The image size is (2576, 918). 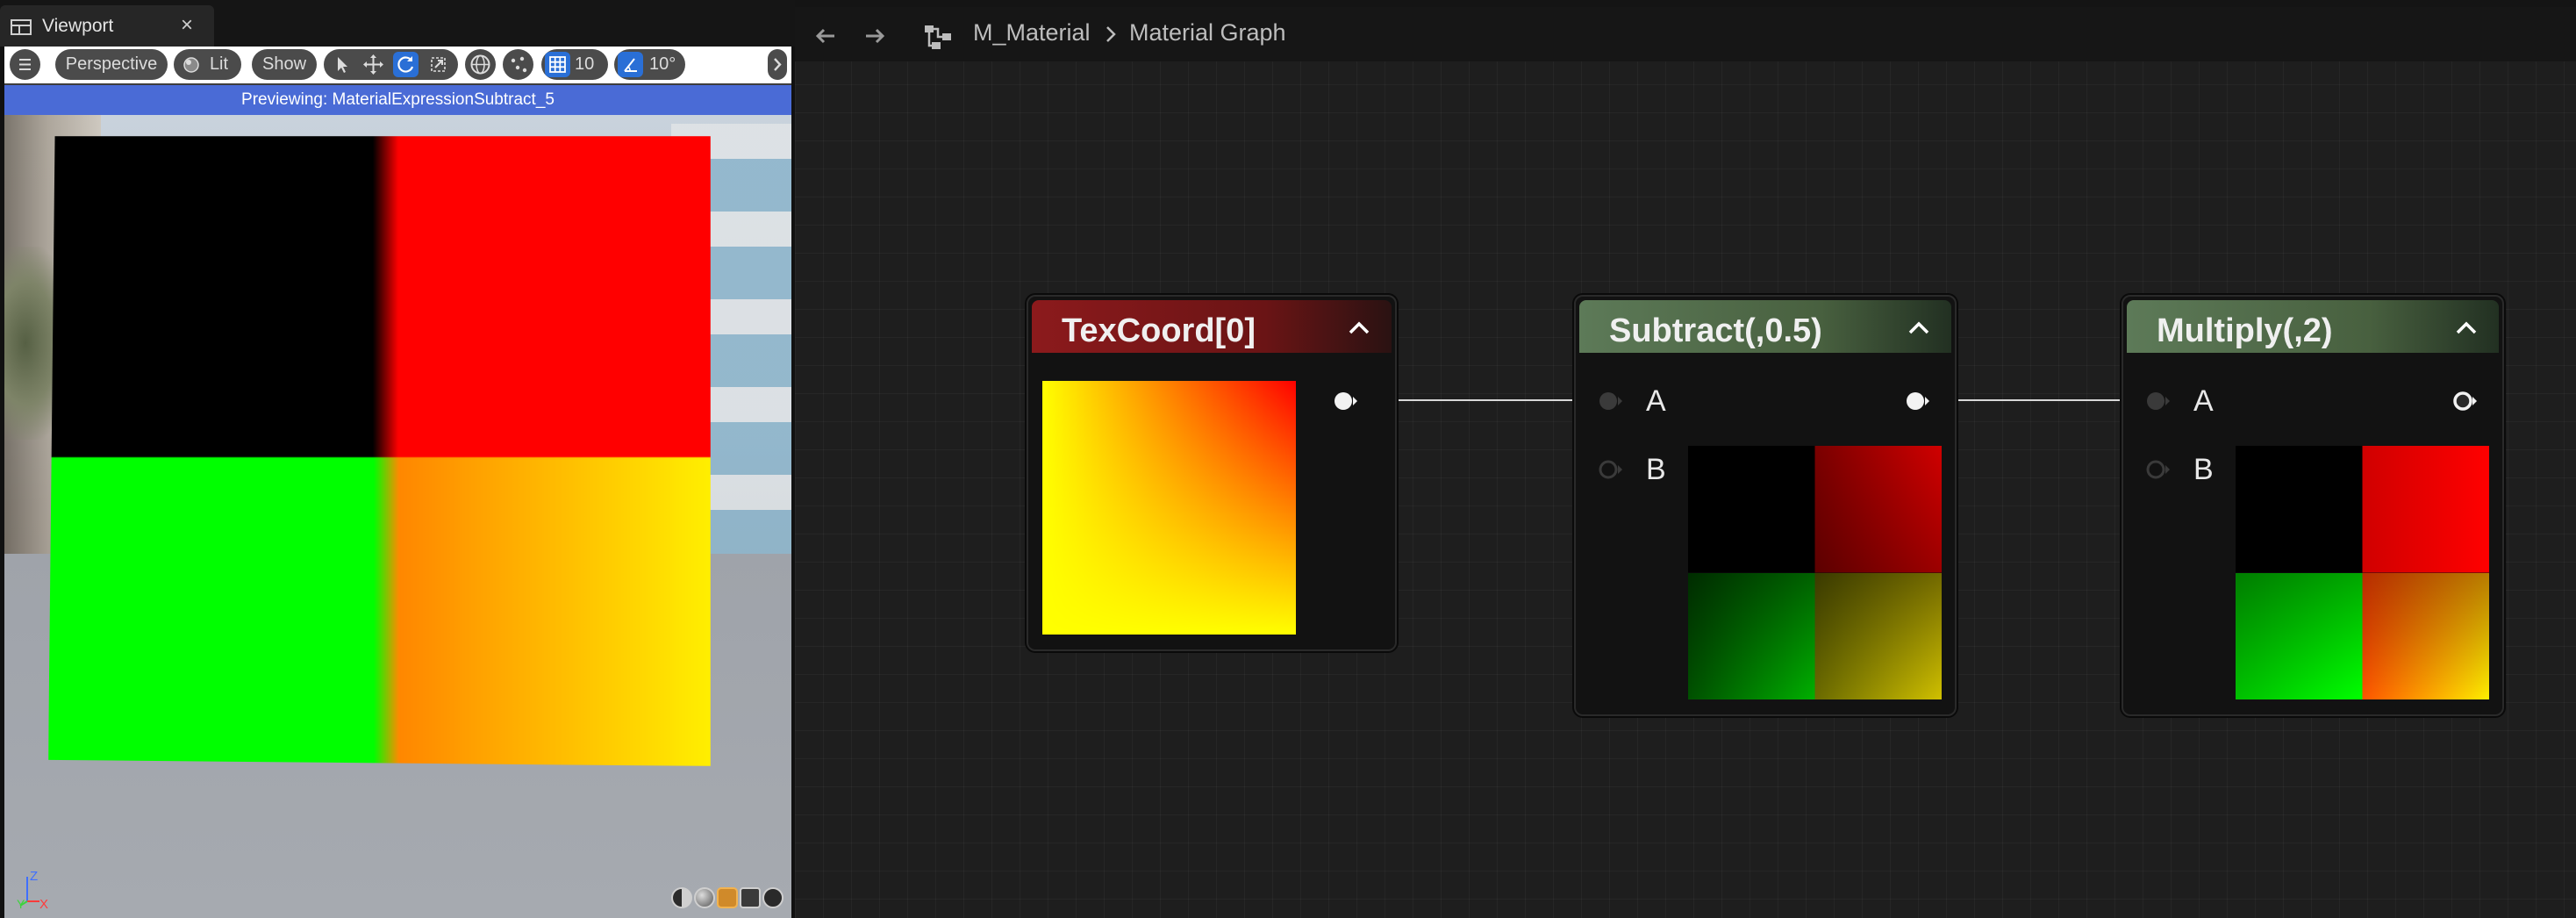 What do you see at coordinates (2362, 573) in the screenshot?
I see `multiply-preview-thumbnail` at bounding box center [2362, 573].